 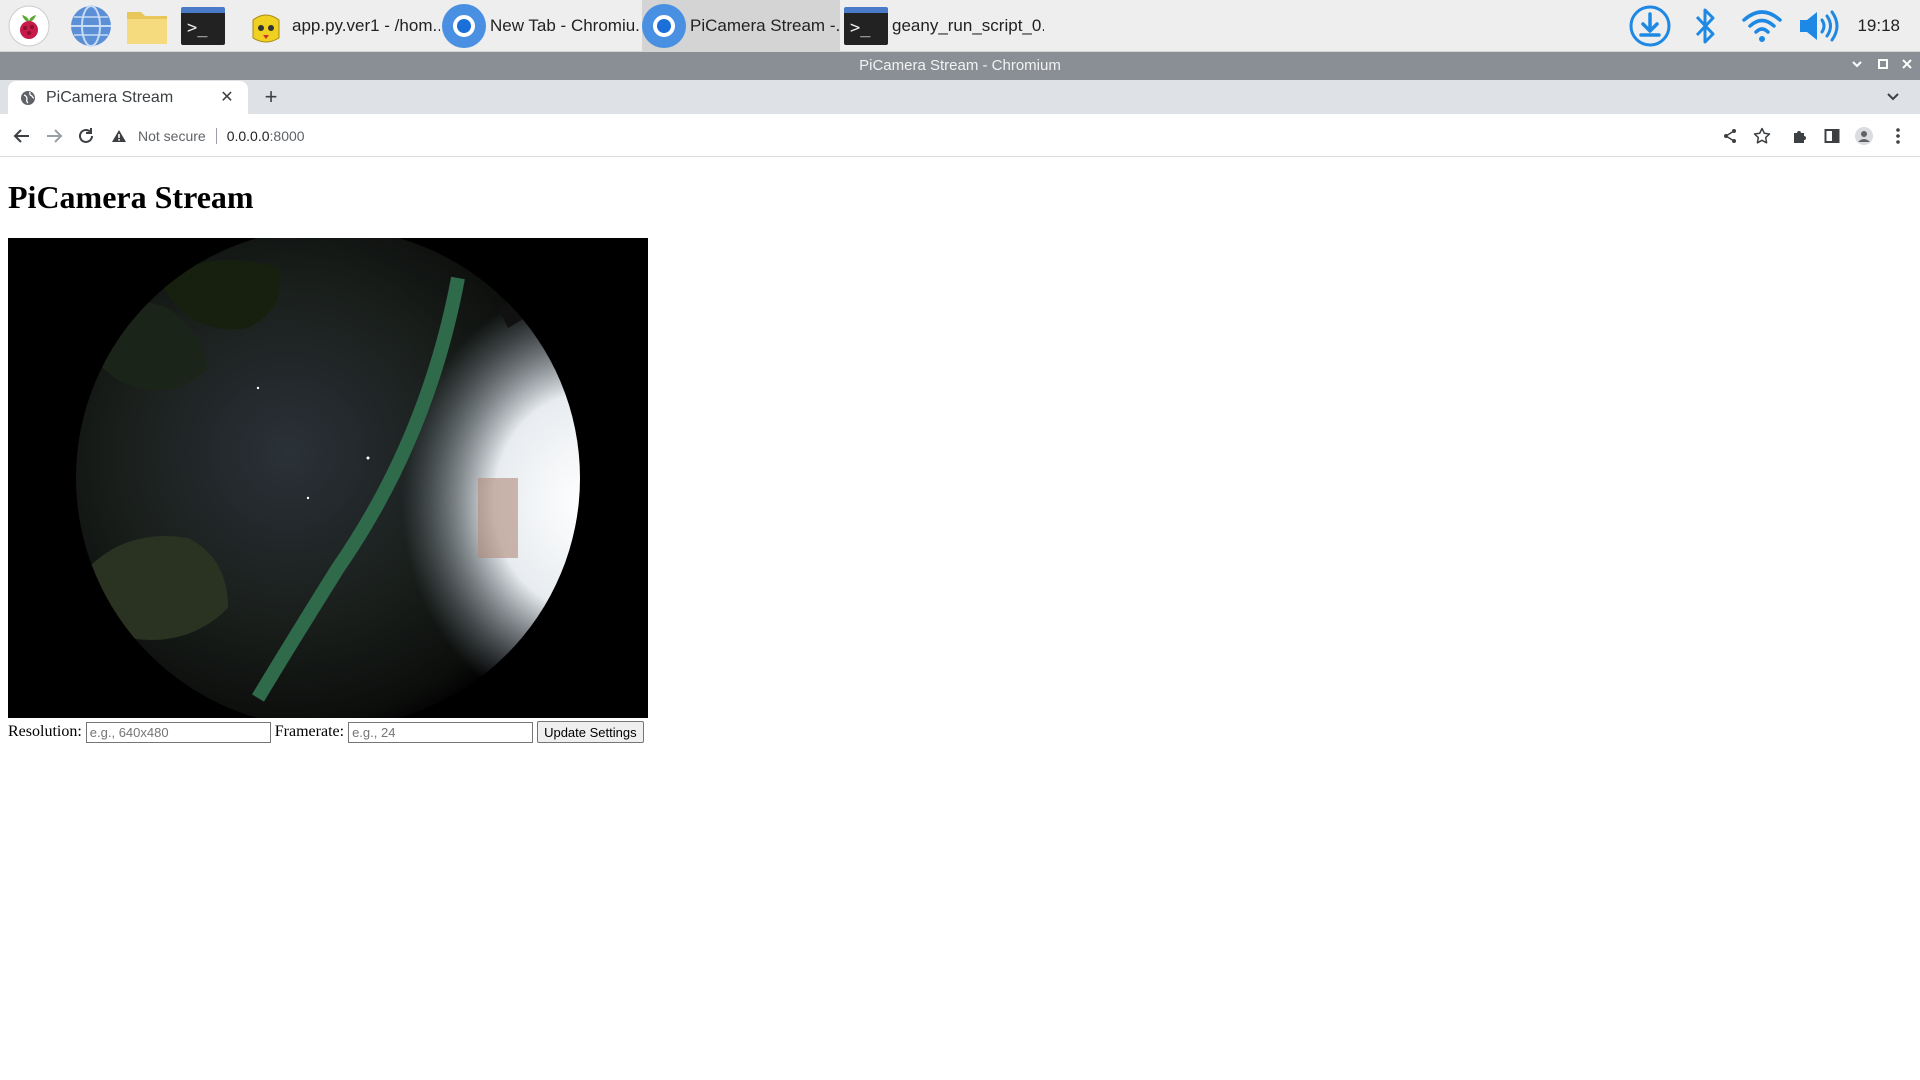 What do you see at coordinates (1898, 136) in the screenshot?
I see `menu-kebab-icon` at bounding box center [1898, 136].